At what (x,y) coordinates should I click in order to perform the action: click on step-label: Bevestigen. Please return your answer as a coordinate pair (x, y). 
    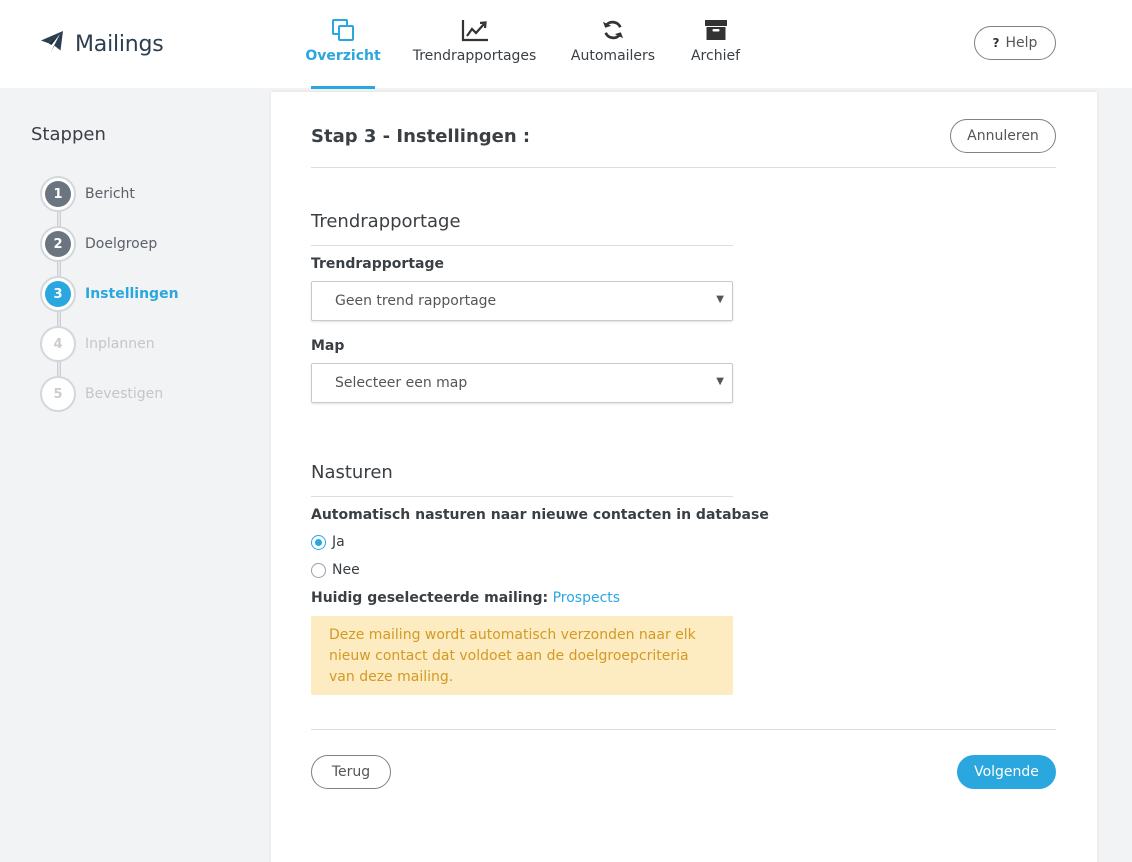
    Looking at the image, I should click on (124, 394).